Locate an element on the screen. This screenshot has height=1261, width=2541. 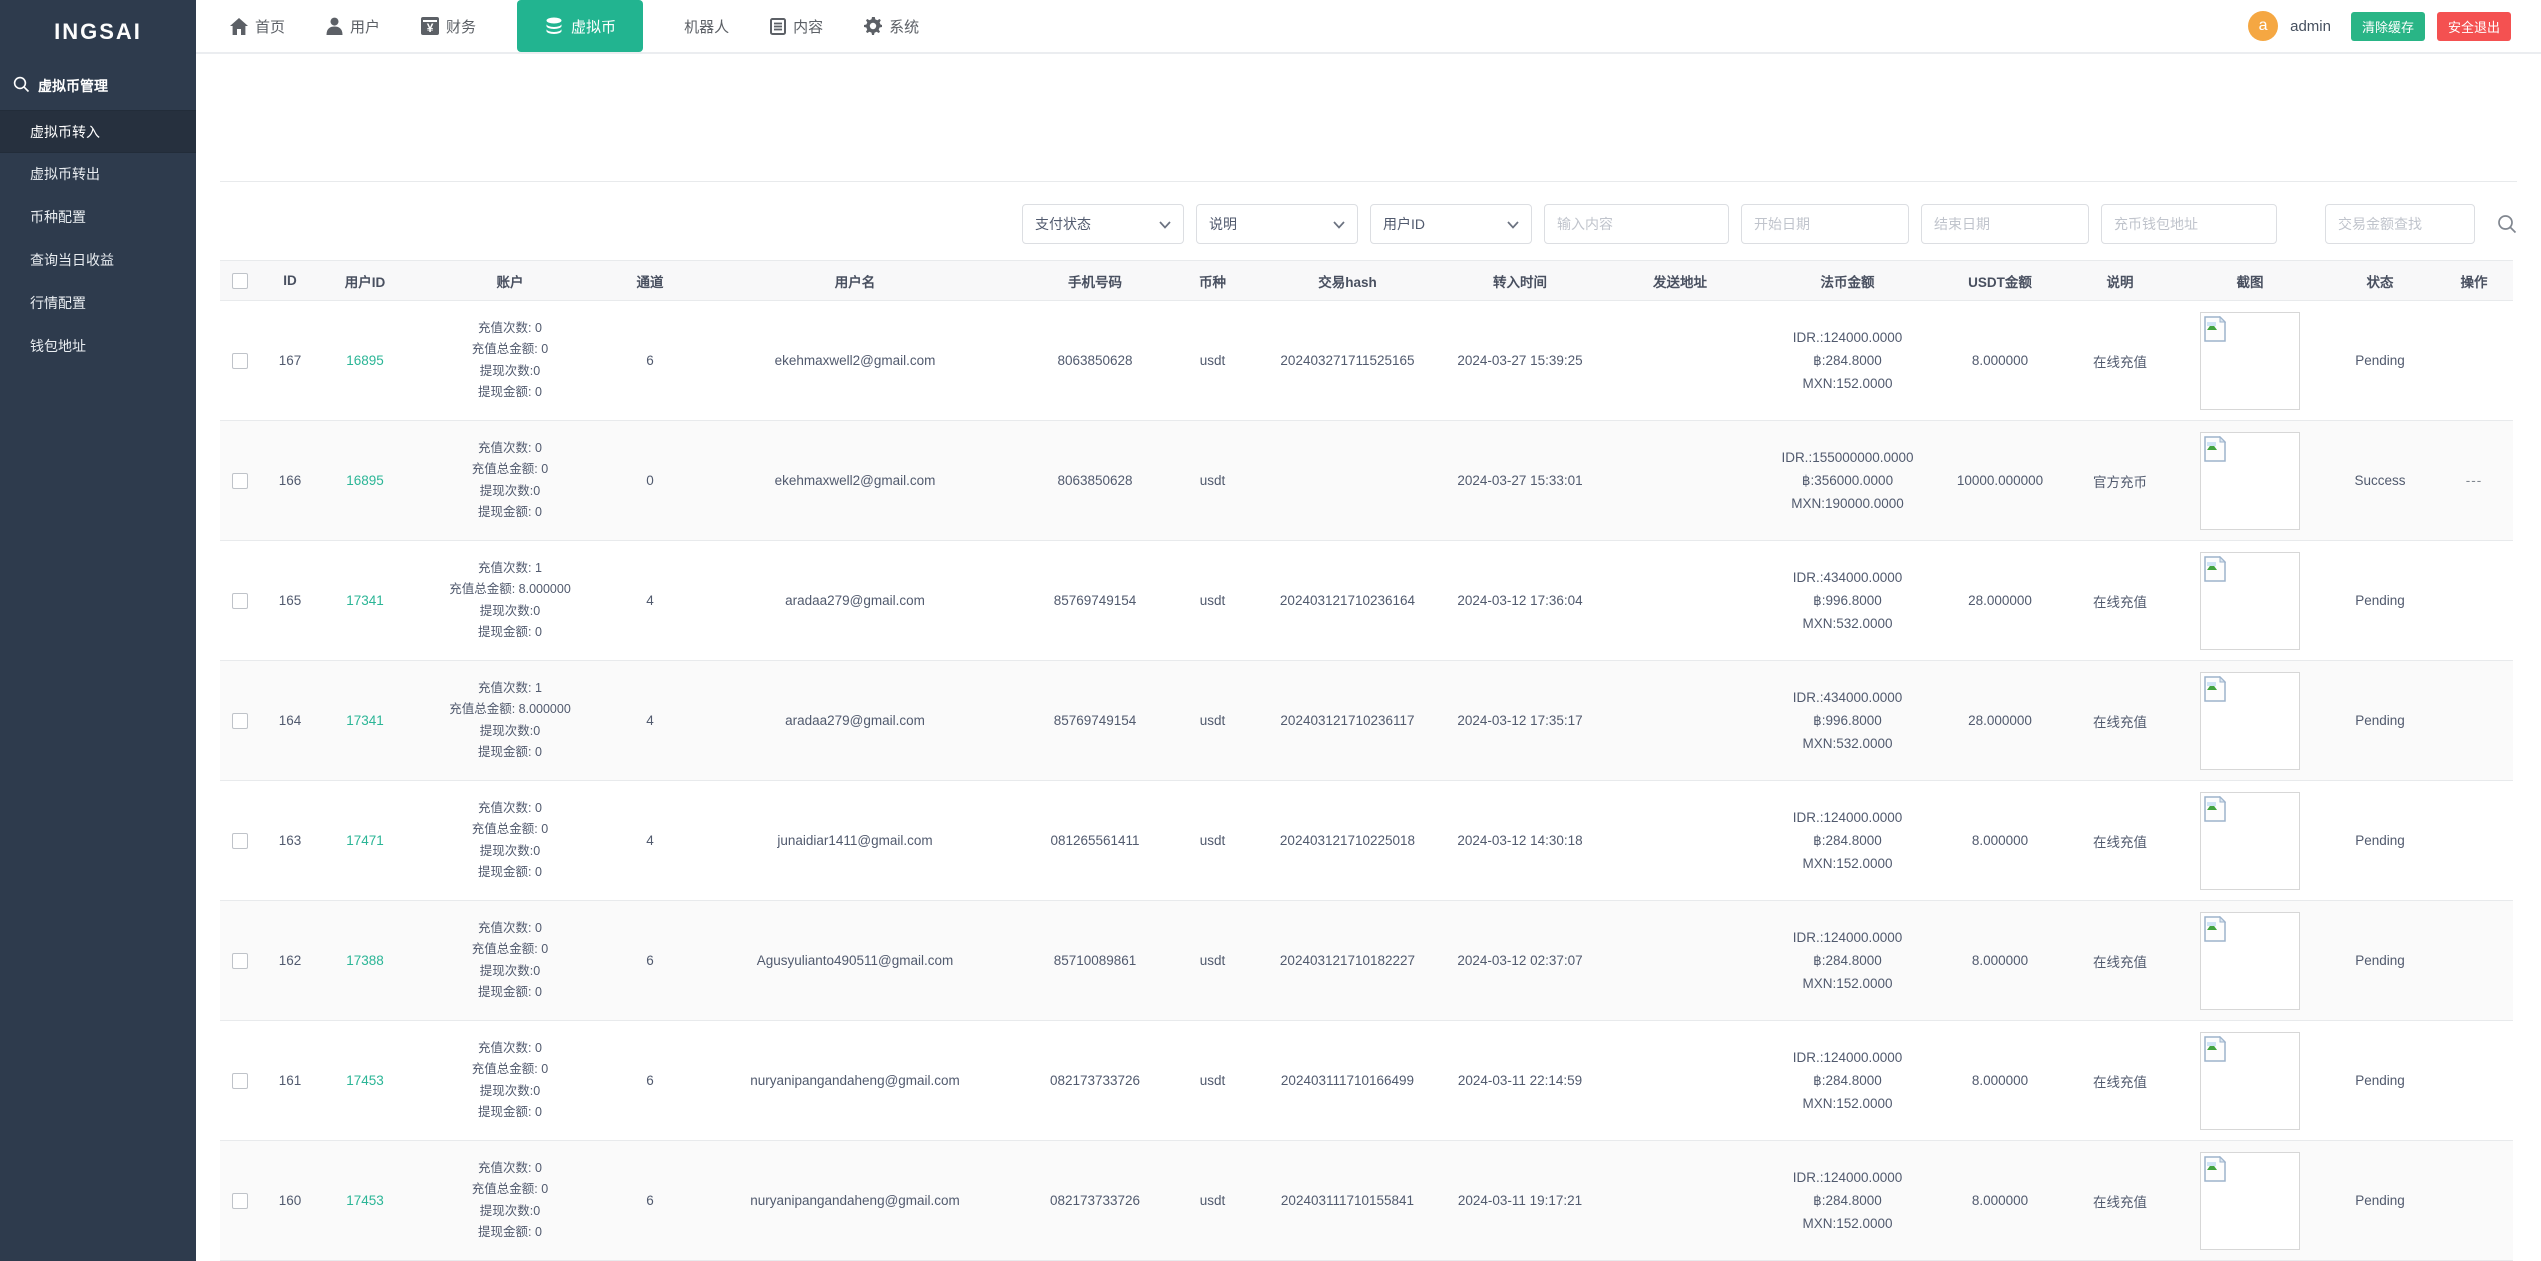
amount-search-input is located at coordinates (2400, 224).